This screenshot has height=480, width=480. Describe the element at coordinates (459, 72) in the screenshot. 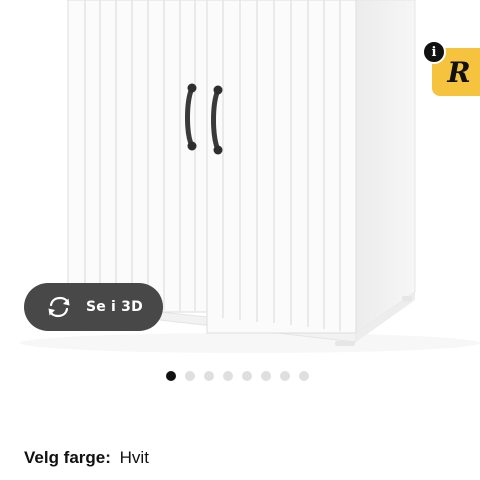

I see `r-logo-icon: R` at that location.